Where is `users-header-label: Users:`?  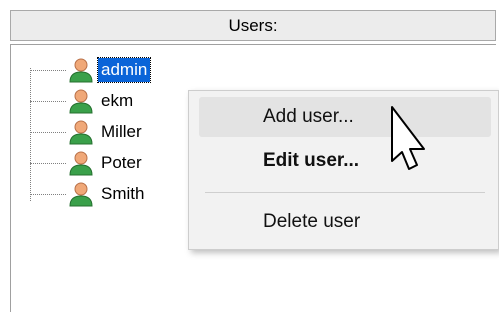 users-header-label: Users: is located at coordinates (253, 25).